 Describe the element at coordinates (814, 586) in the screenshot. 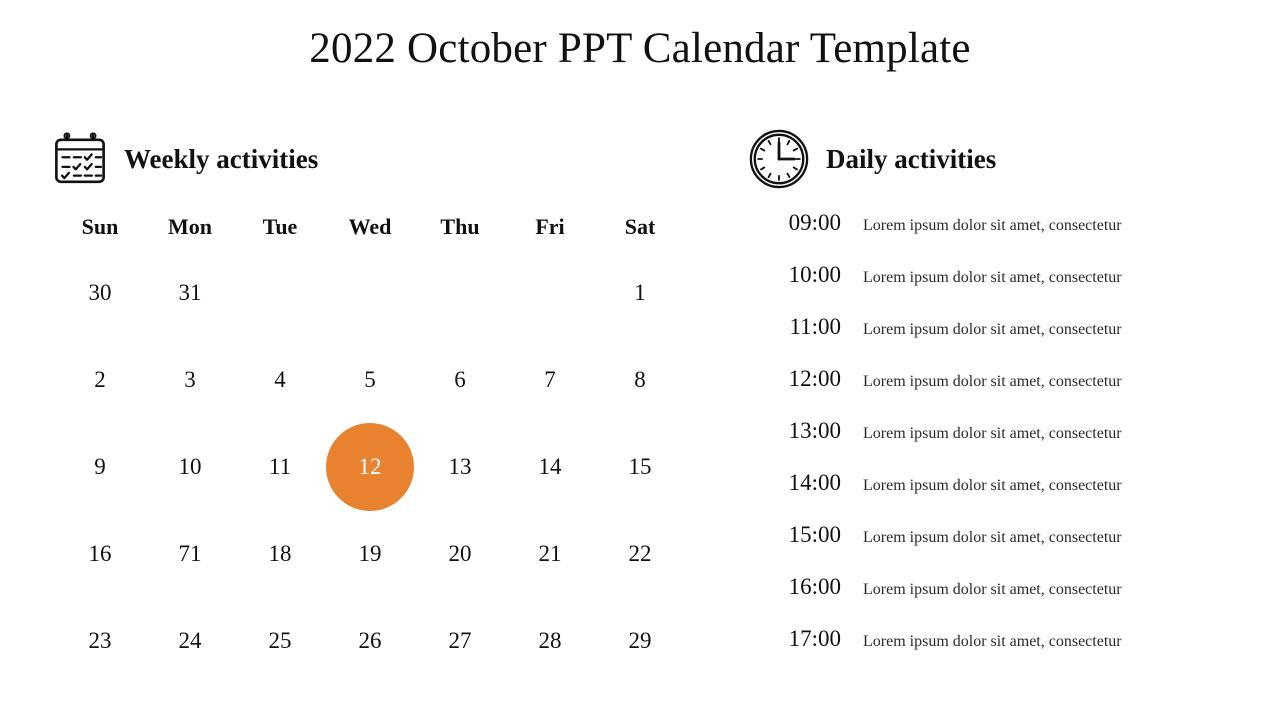

I see `daily-activity-time: 16:00` at that location.